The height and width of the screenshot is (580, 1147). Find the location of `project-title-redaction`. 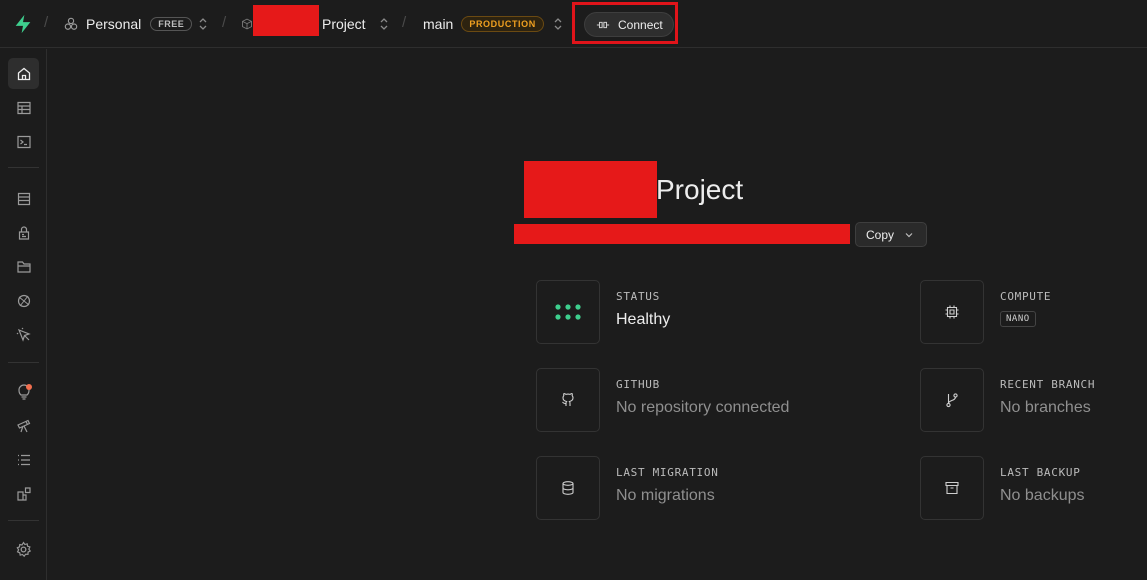

project-title-redaction is located at coordinates (590, 189).